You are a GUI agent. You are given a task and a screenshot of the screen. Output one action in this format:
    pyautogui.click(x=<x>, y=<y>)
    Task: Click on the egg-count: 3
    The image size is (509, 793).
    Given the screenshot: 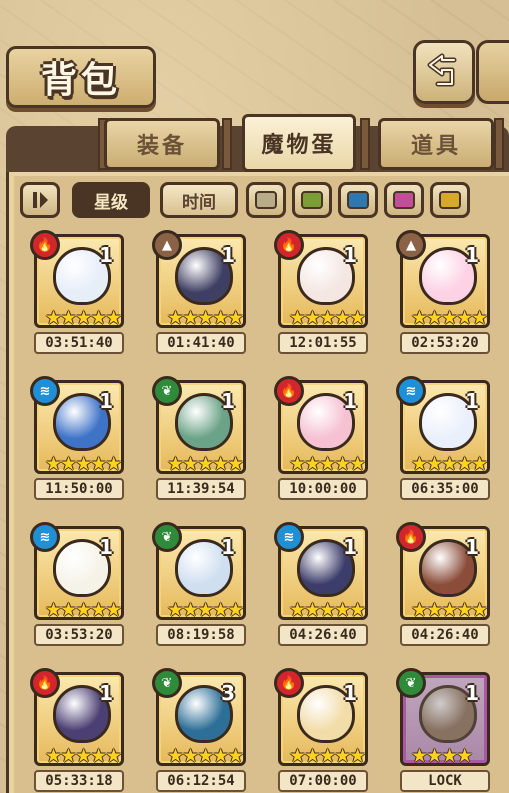 What is the action you would take?
    pyautogui.click(x=228, y=693)
    